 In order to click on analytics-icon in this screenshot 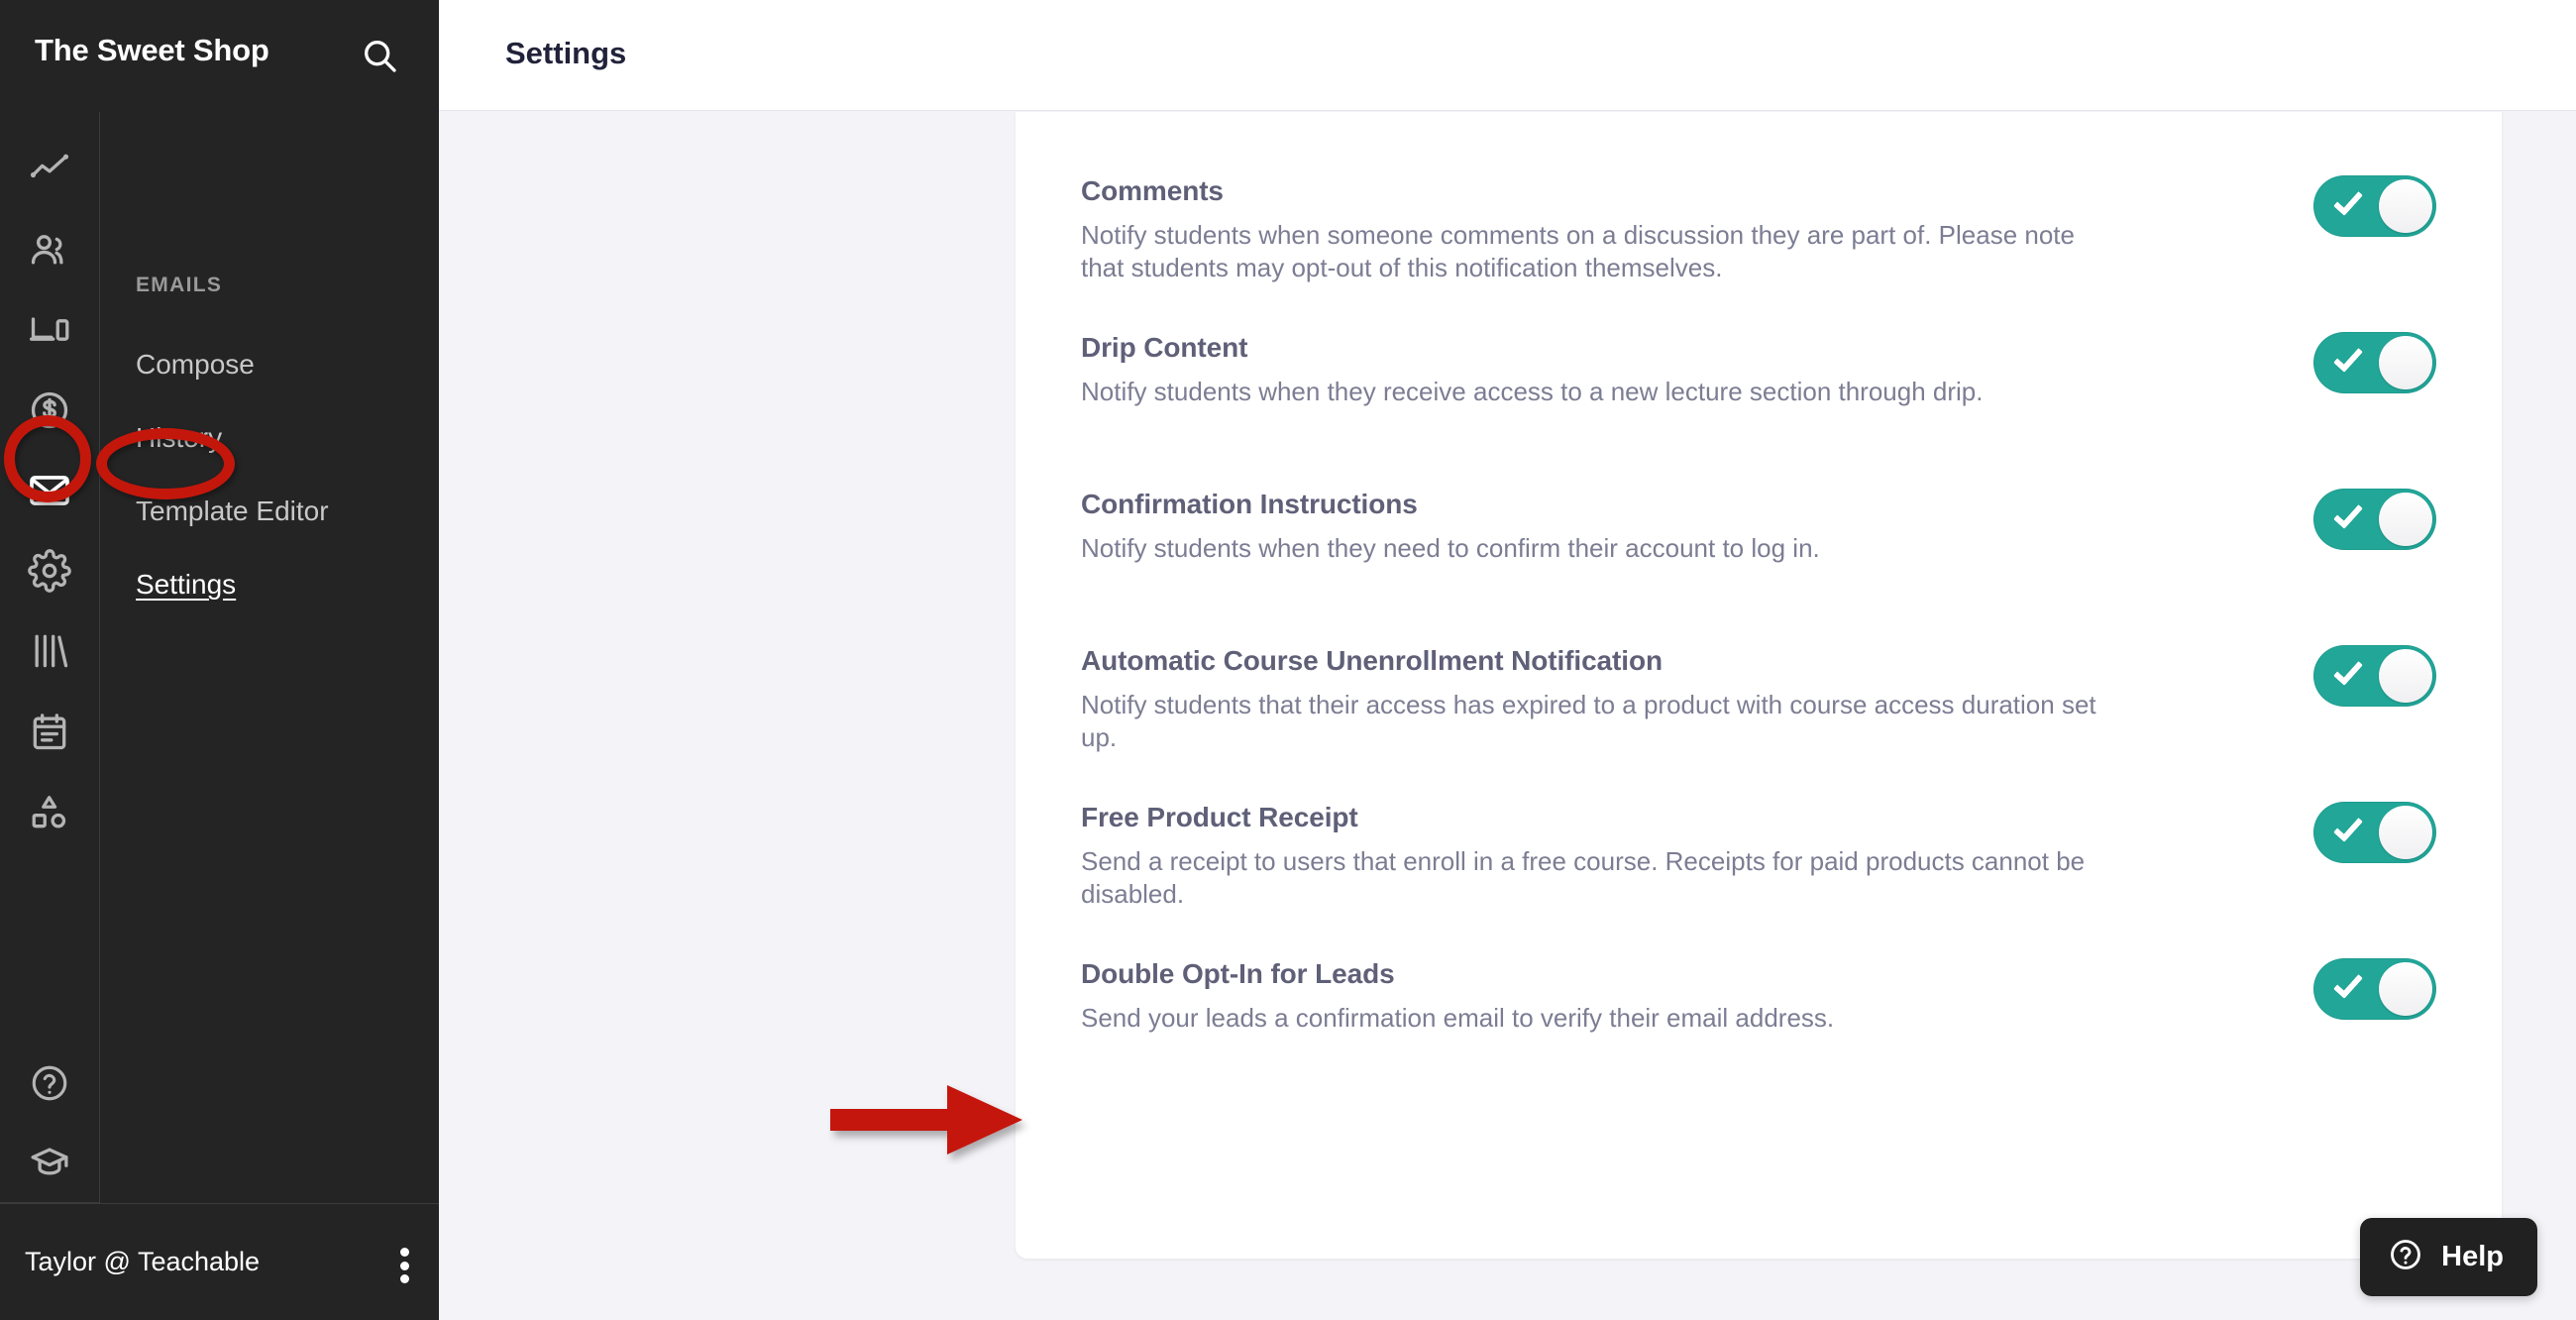, I will do `click(49, 169)`.